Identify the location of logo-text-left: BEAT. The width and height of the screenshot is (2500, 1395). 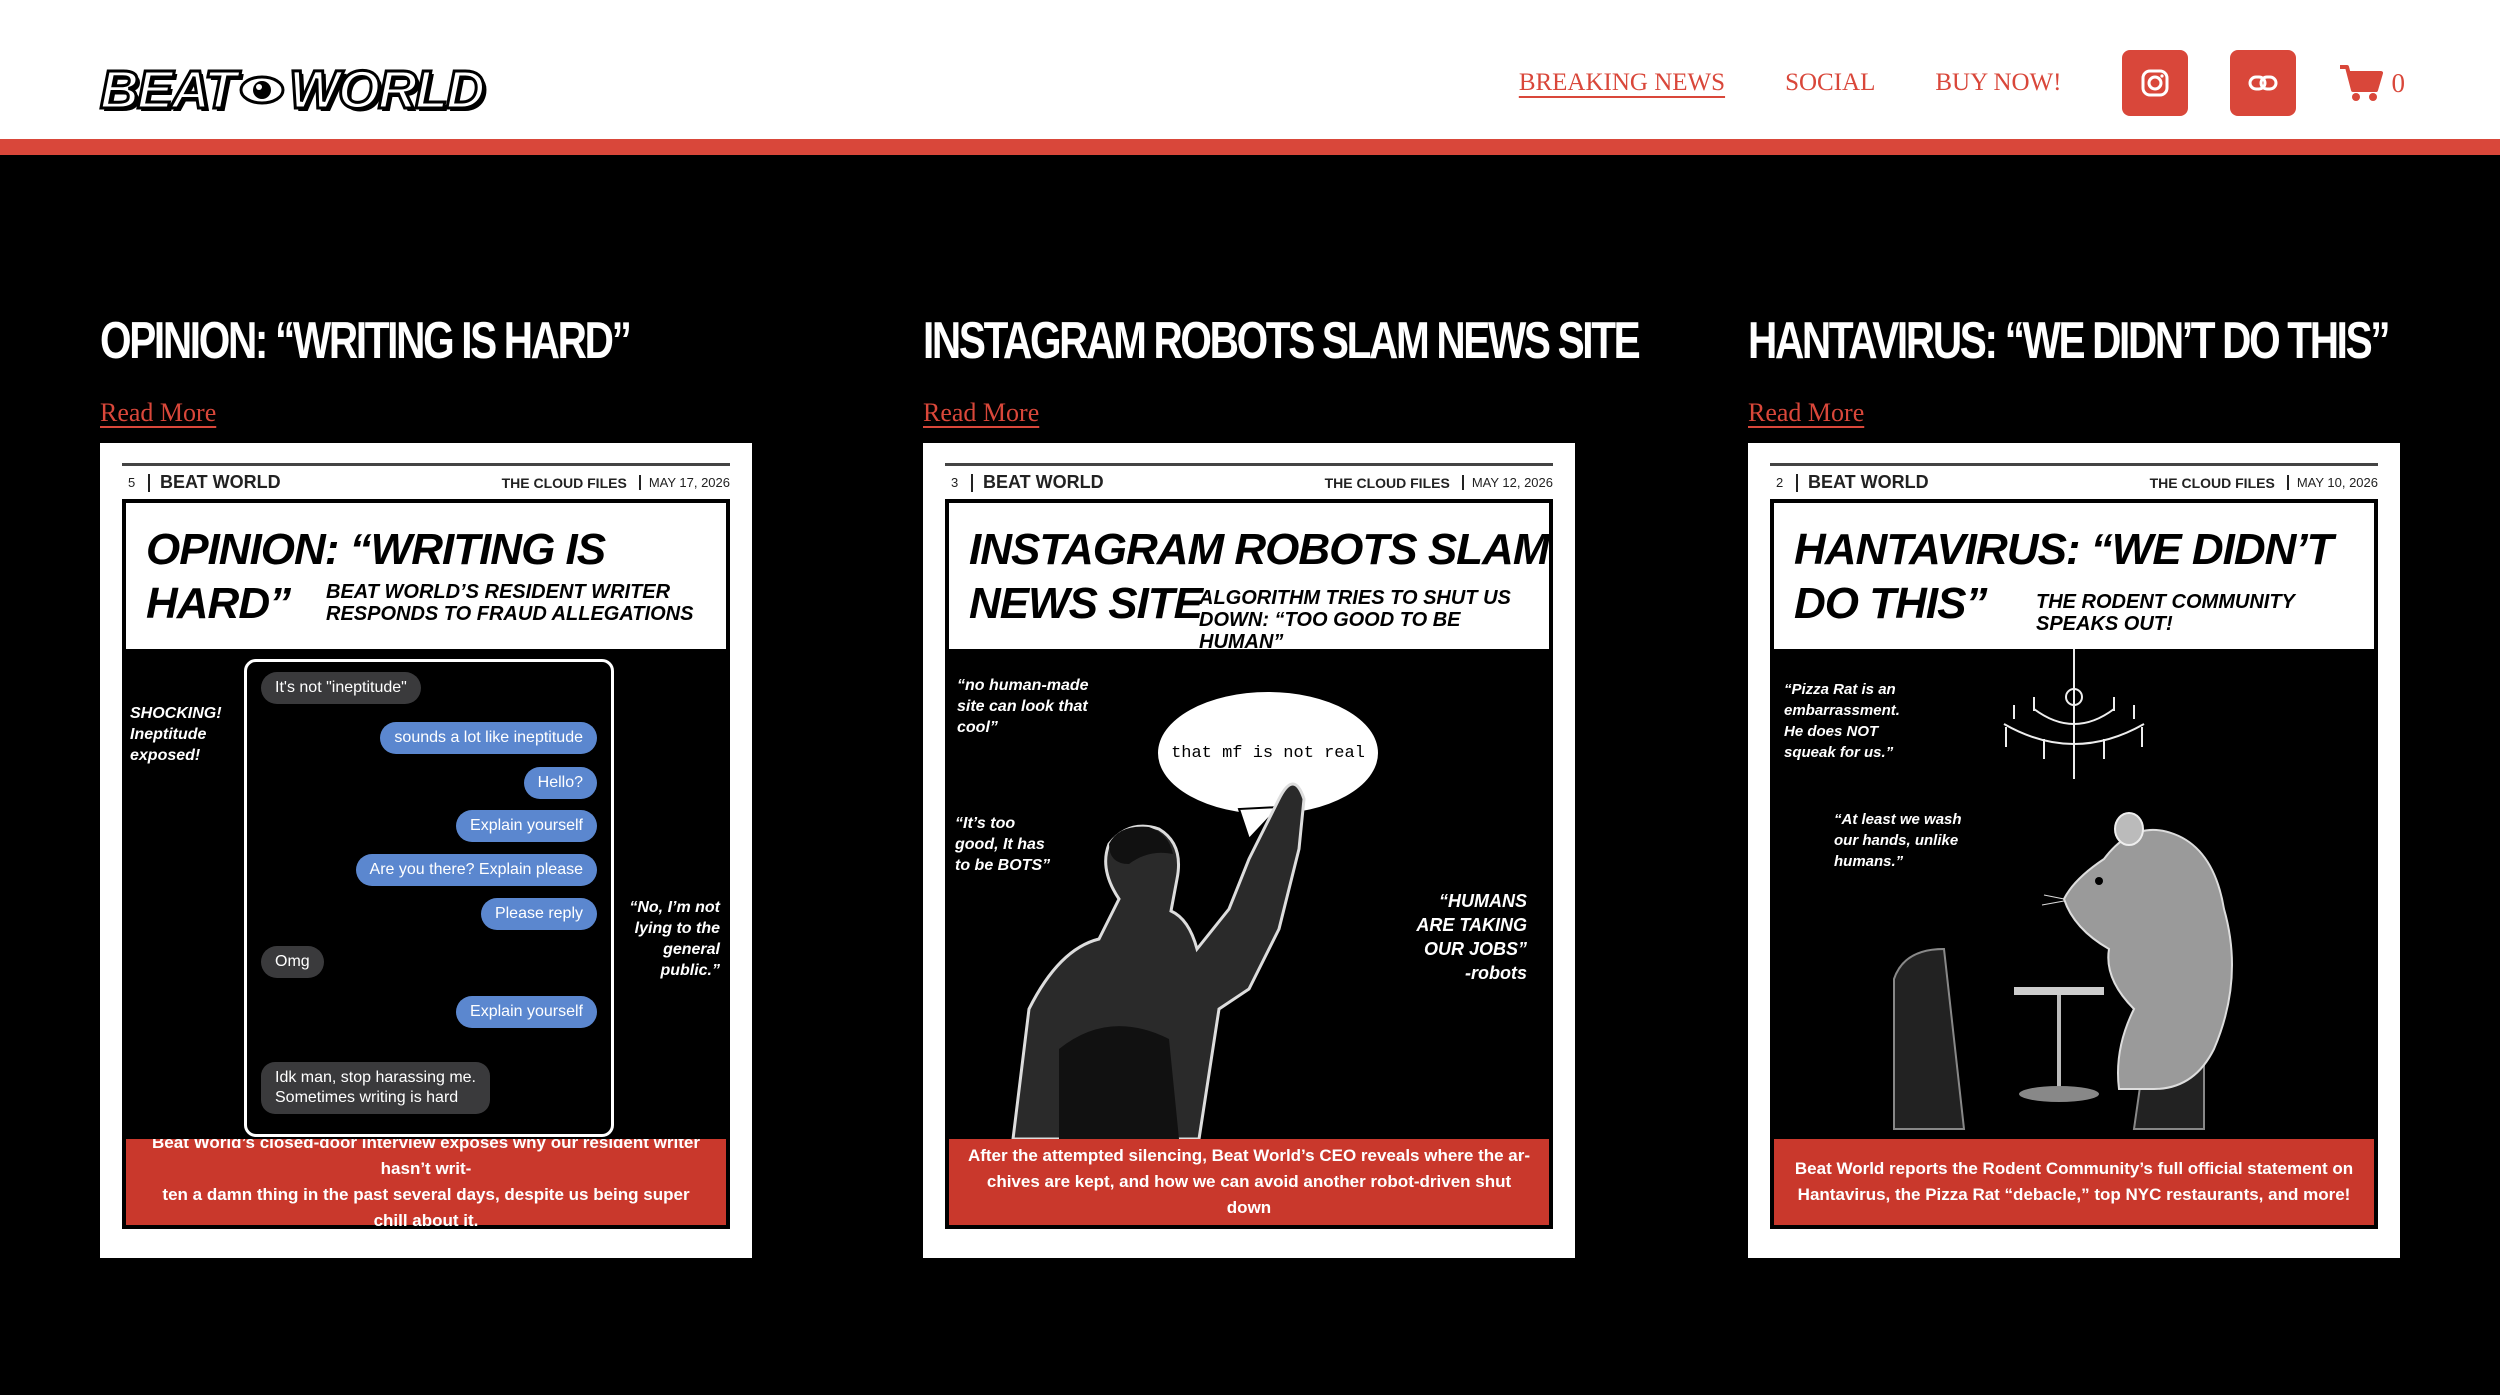
(169, 90).